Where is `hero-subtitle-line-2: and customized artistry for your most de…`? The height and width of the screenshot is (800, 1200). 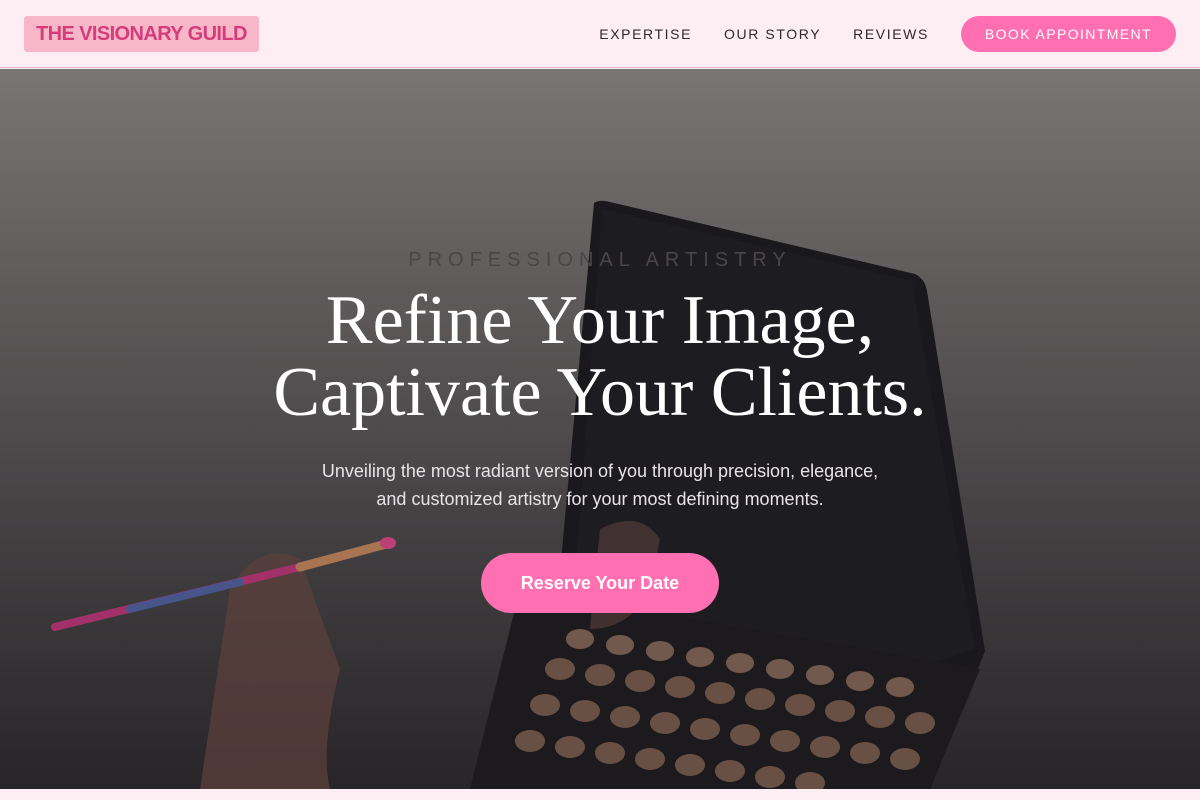
hero-subtitle-line-2: and customized artistry for your most de… is located at coordinates (600, 499).